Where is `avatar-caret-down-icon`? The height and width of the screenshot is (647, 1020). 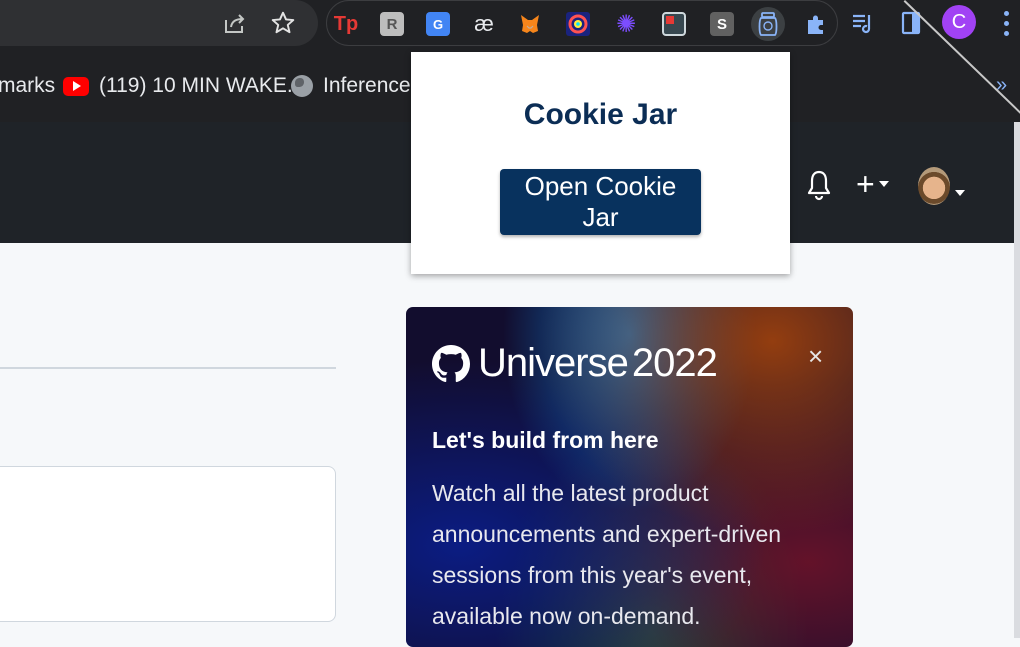 avatar-caret-down-icon is located at coordinates (960, 192).